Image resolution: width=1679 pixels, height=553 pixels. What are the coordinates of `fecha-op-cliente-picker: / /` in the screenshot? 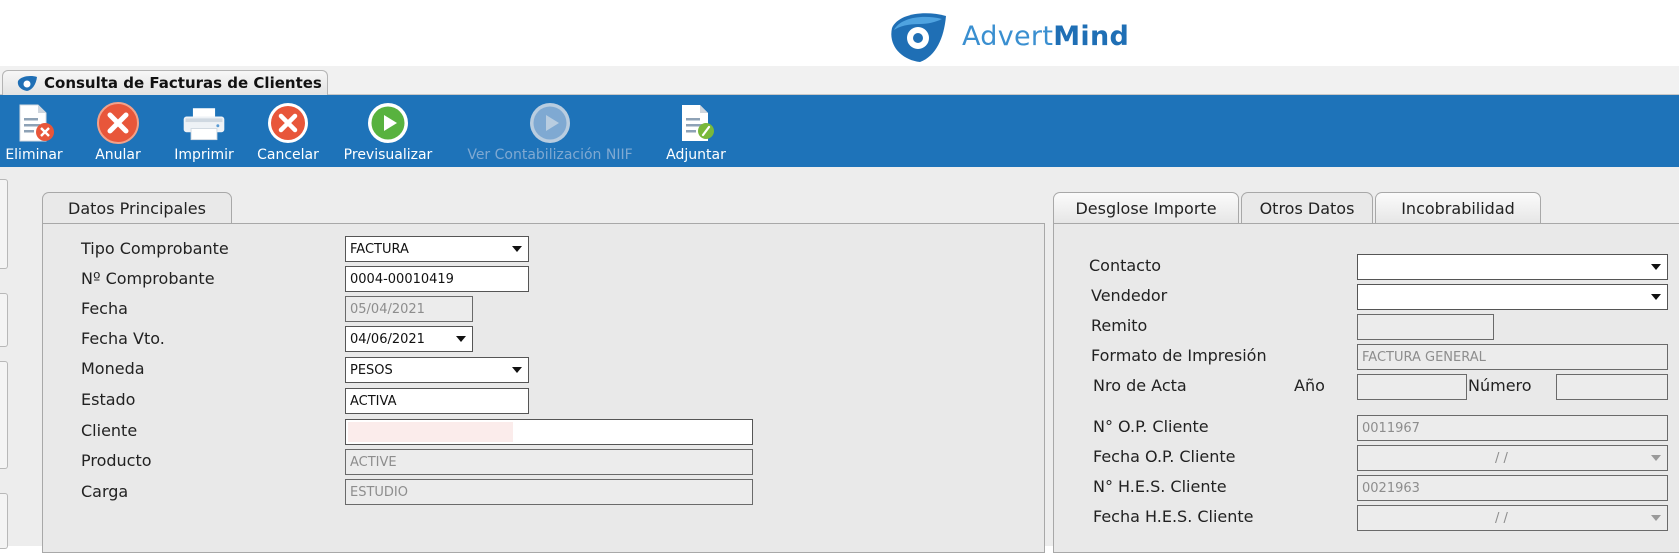 It's located at (1512, 458).